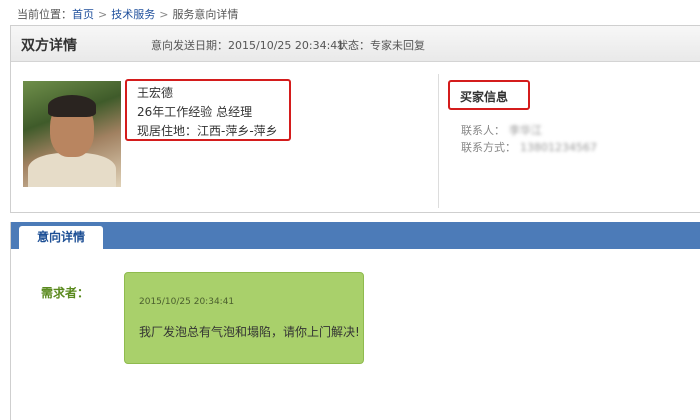 The width and height of the screenshot is (700, 420). What do you see at coordinates (381, 45) in the screenshot?
I see `status-text: 状态：专家未回复` at bounding box center [381, 45].